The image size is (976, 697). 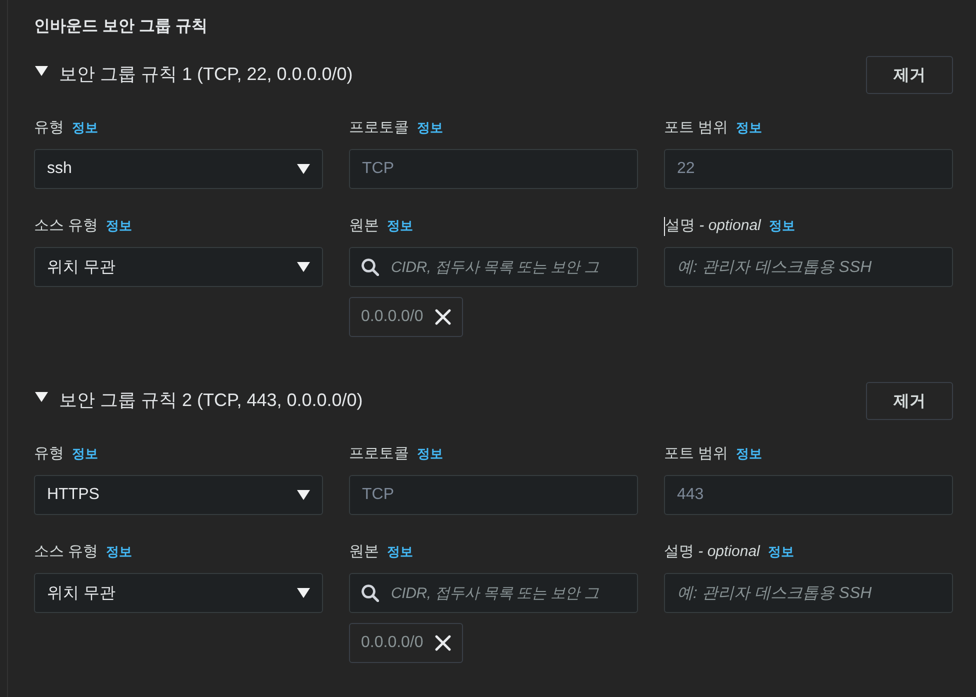 What do you see at coordinates (121, 27) in the screenshot?
I see `section-heading: 인바운드 보안 그룹 규칙` at bounding box center [121, 27].